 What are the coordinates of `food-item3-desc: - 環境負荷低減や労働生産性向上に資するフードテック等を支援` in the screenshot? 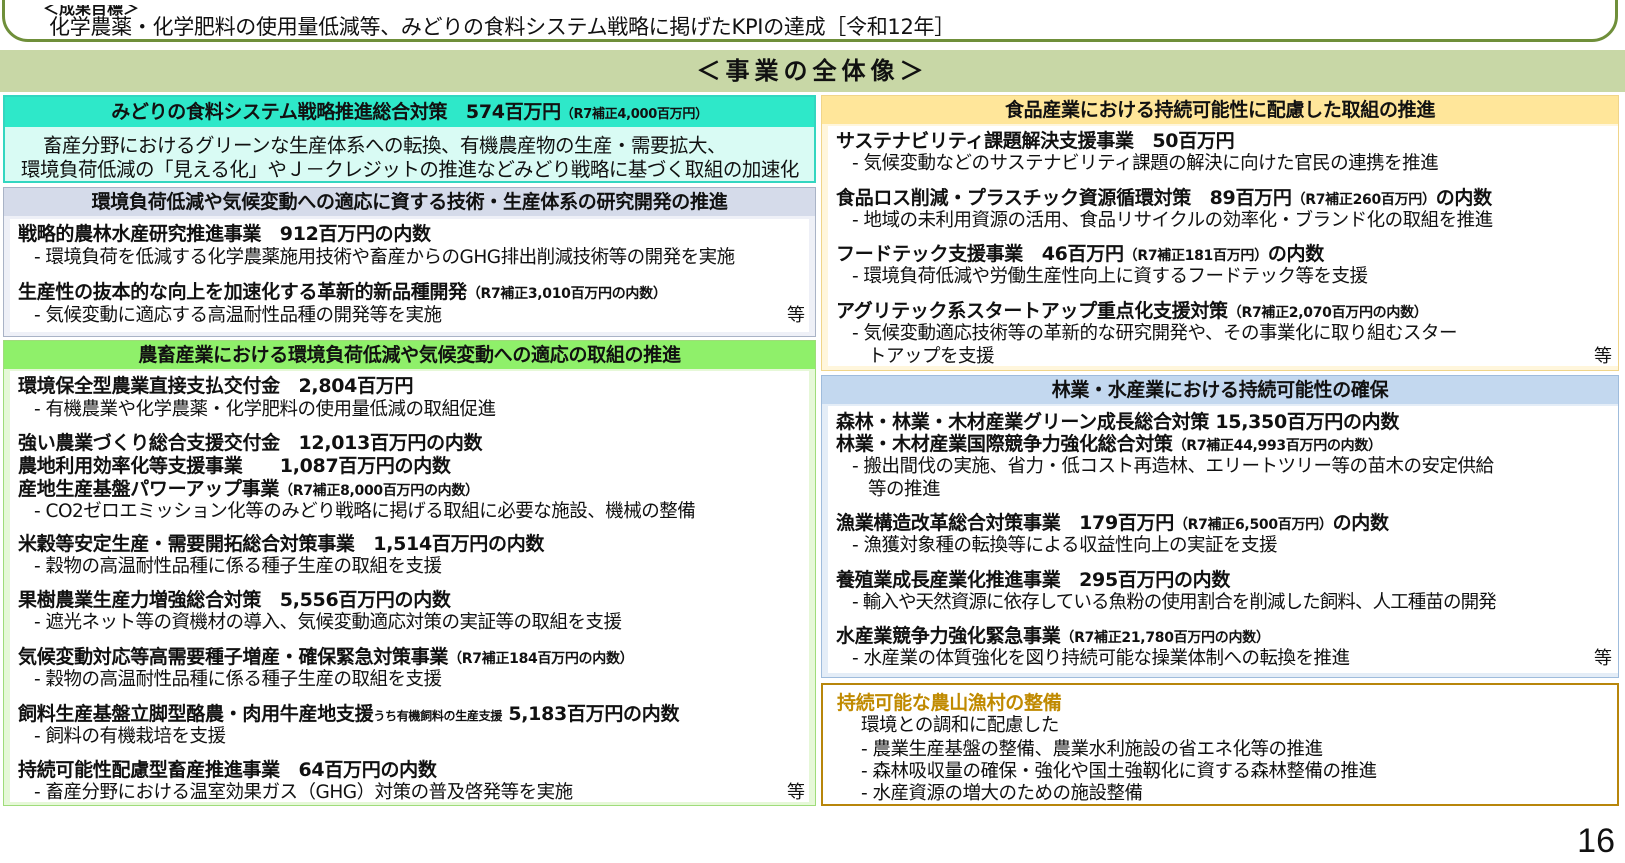 It's located at (1110, 276).